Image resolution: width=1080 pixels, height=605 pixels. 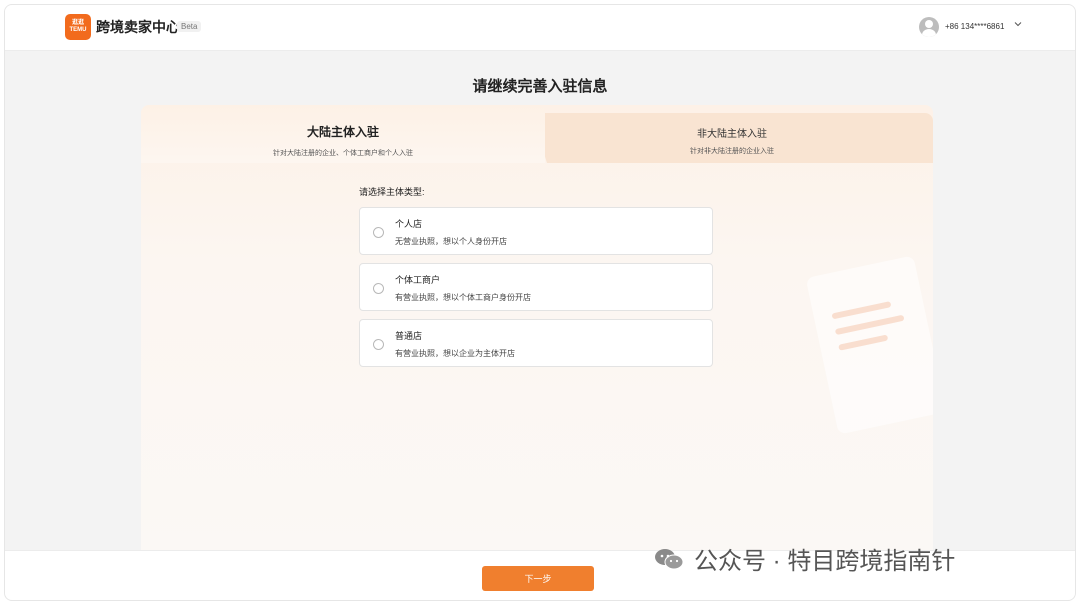 What do you see at coordinates (418, 280) in the screenshot?
I see `option-title: 个体工商户` at bounding box center [418, 280].